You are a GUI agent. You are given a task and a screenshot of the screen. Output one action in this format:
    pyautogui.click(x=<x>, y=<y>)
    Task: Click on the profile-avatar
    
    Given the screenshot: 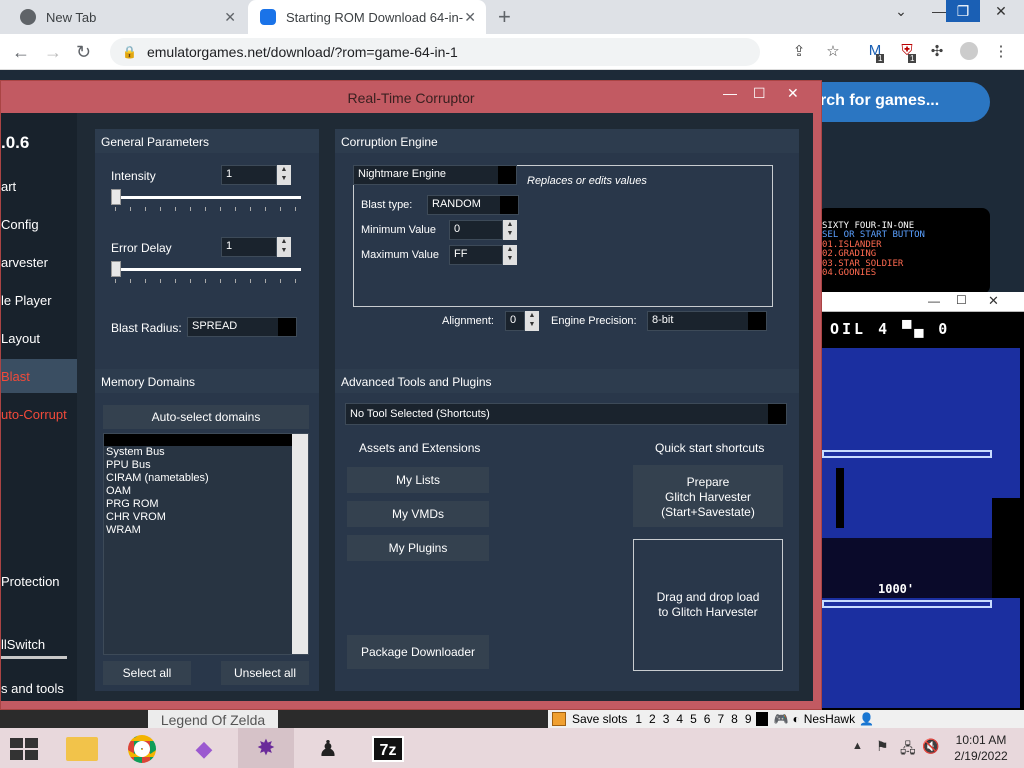 What is the action you would take?
    pyautogui.click(x=969, y=51)
    